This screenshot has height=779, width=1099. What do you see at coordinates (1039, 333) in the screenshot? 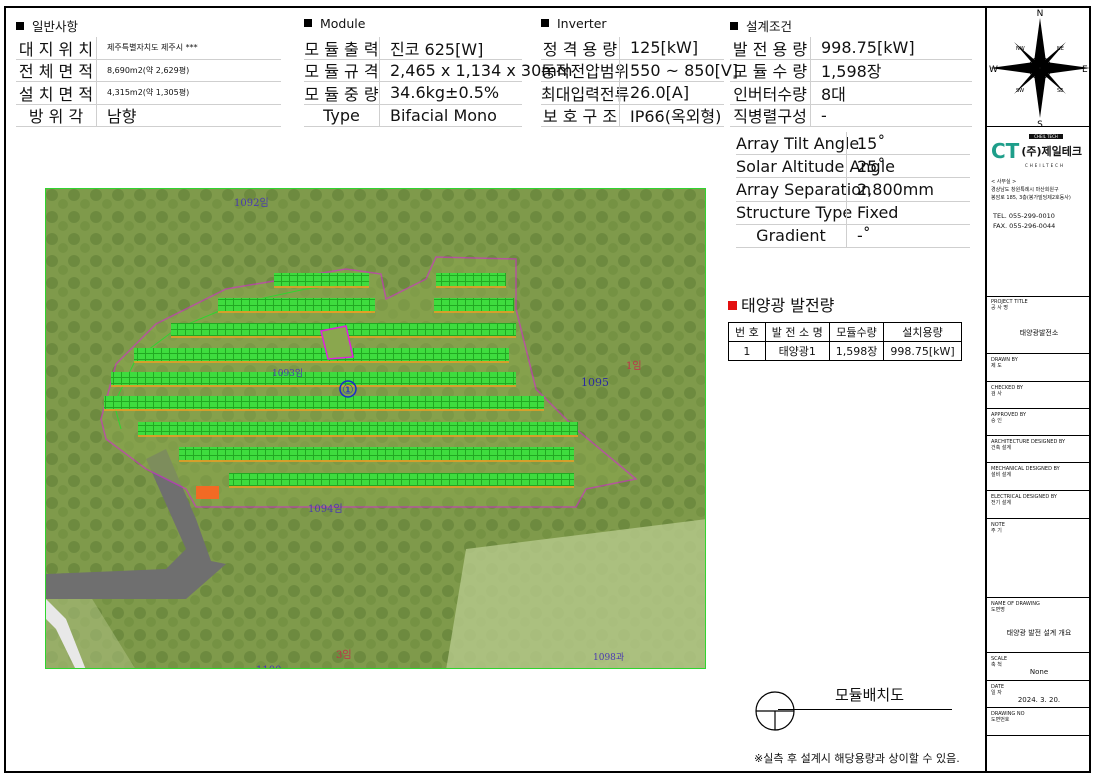
I see `title-block-cell-value: 태양광발전소` at bounding box center [1039, 333].